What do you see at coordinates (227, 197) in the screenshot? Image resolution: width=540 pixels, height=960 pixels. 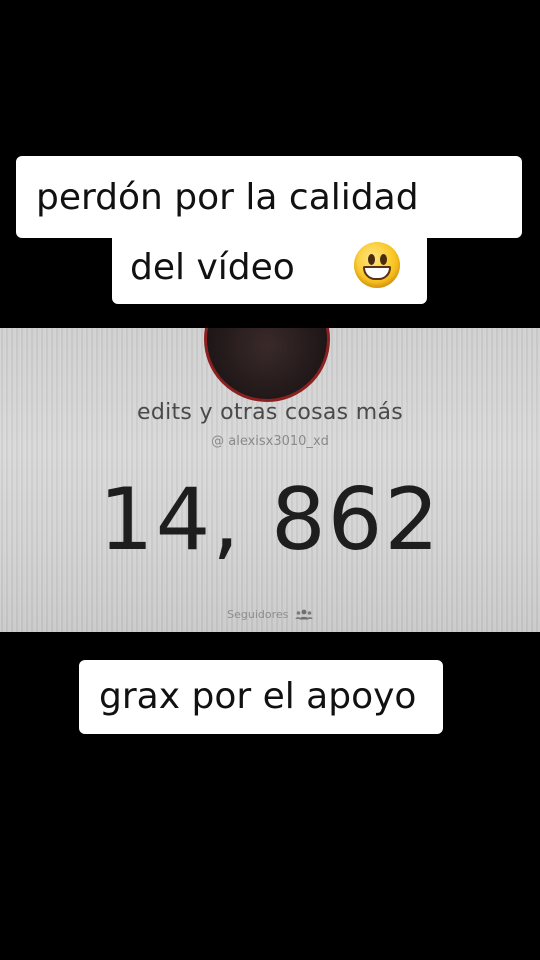 I see `caption-top-line1-text: perdón por la calidad` at bounding box center [227, 197].